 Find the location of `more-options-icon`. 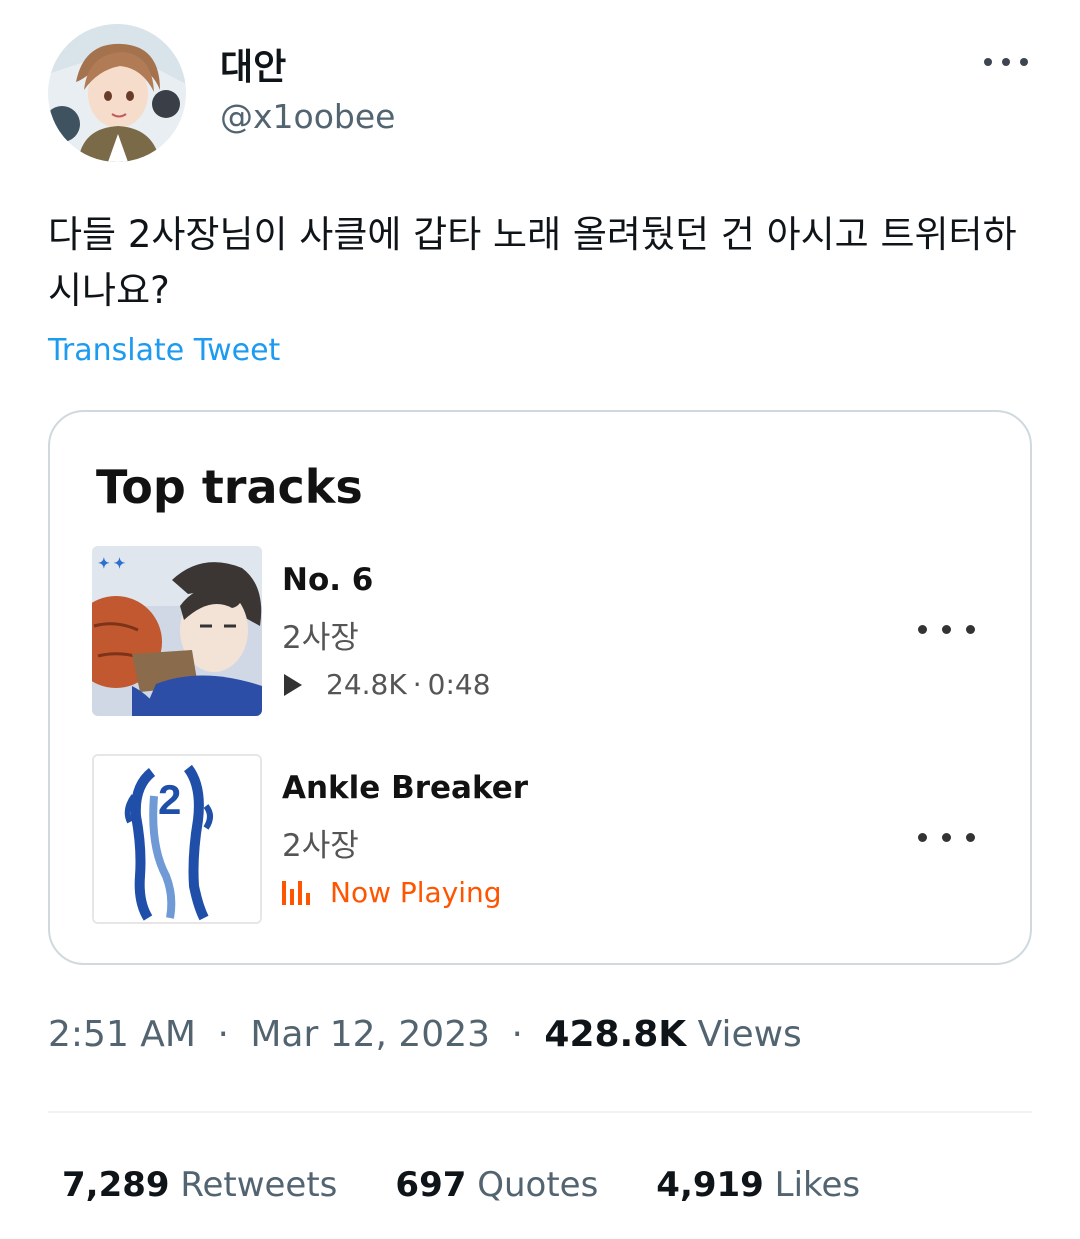

more-options-icon is located at coordinates (1007, 62).